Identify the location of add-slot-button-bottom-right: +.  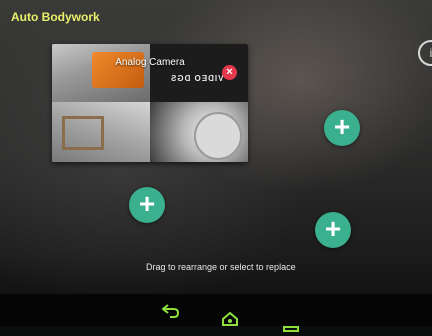
(333, 230).